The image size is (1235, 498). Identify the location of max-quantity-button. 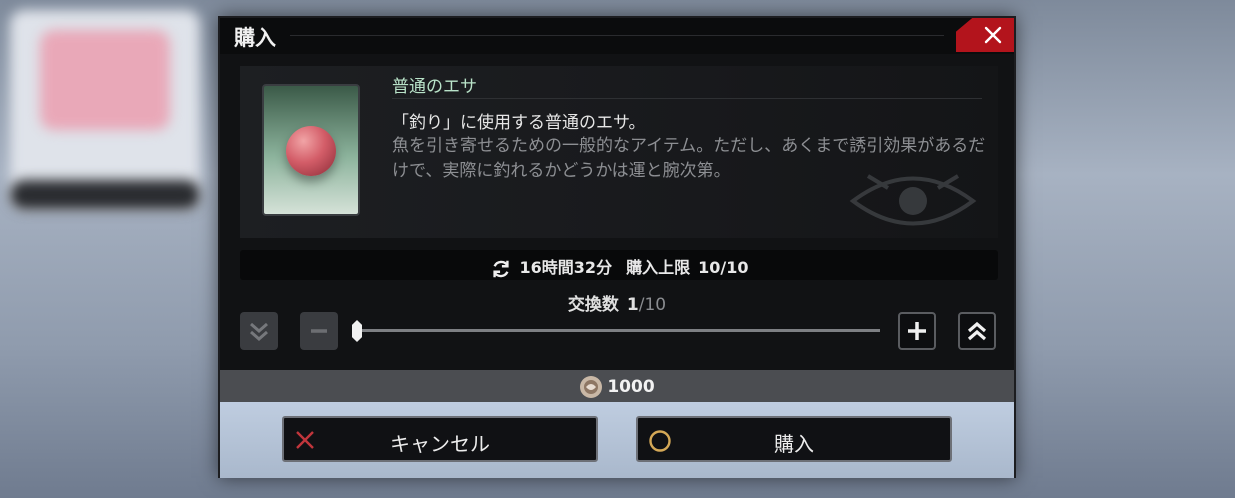
(977, 331).